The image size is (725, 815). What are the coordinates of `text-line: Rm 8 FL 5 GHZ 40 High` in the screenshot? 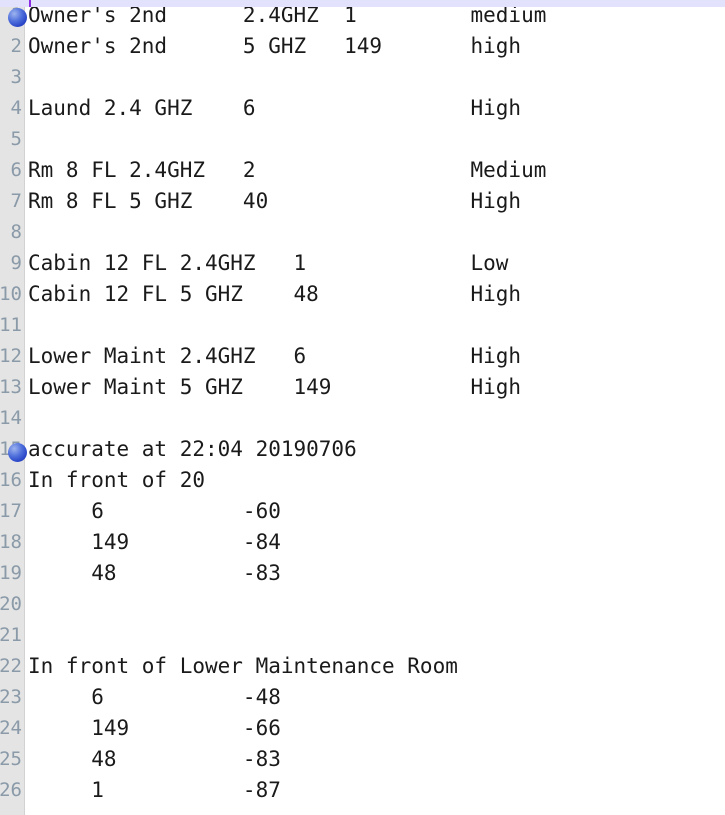 It's located at (376, 201).